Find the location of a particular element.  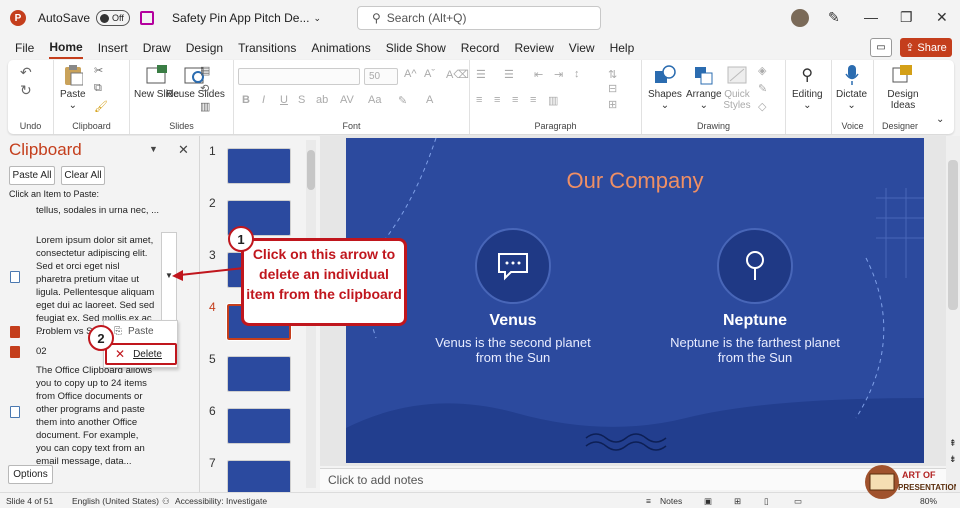

annotation-arrow is located at coordinates (208, 274).